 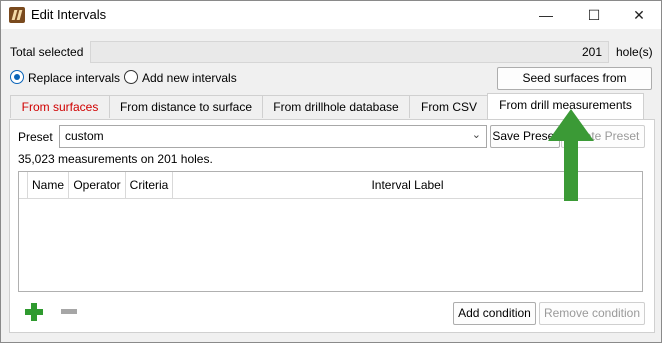 What do you see at coordinates (494, 313) in the screenshot?
I see `add-condition-button: Add condition` at bounding box center [494, 313].